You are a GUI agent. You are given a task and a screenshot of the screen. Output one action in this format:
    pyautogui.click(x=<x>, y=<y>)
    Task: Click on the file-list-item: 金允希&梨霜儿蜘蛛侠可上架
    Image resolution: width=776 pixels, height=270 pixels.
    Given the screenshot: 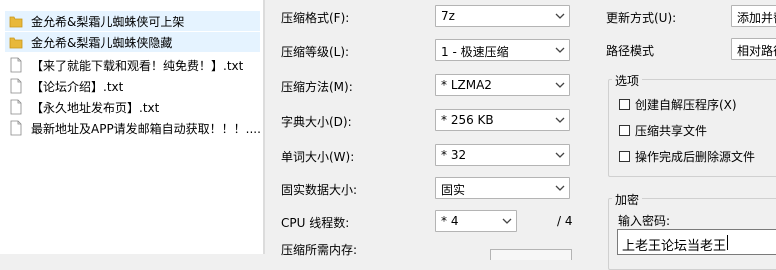 What is the action you would take?
    pyautogui.click(x=132, y=21)
    